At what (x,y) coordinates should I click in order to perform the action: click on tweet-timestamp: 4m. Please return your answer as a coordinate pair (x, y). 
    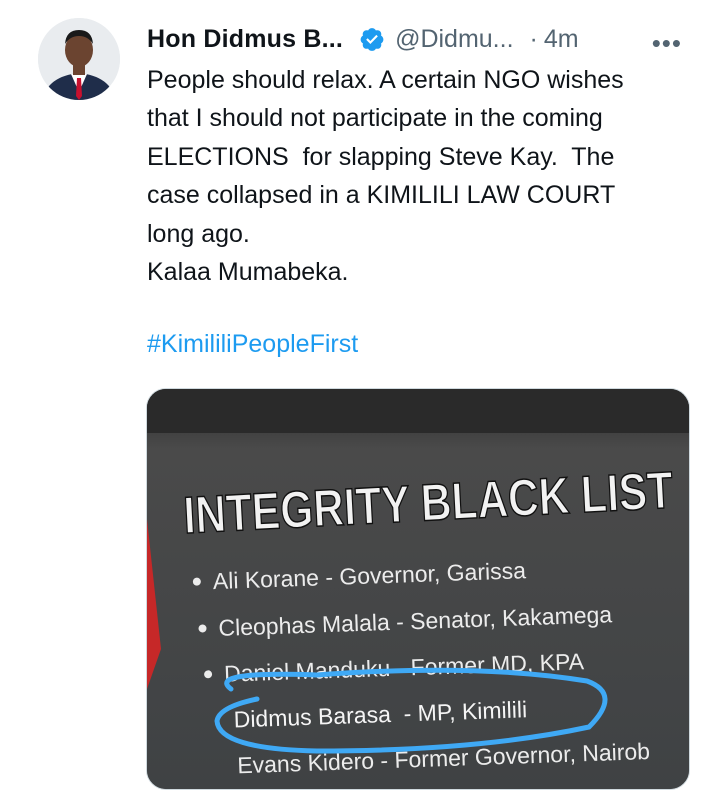
    Looking at the image, I should click on (561, 39).